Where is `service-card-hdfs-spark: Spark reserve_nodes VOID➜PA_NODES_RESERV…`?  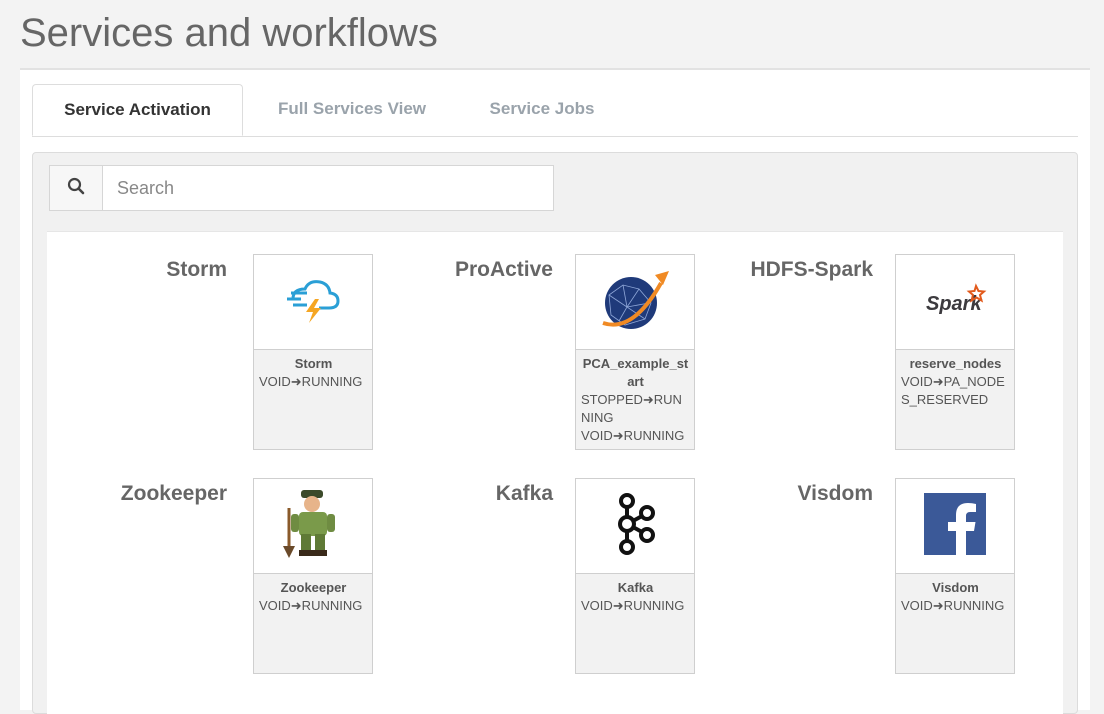 service-card-hdfs-spark: Spark reserve_nodes VOID➜PA_NODES_RESERV… is located at coordinates (955, 352).